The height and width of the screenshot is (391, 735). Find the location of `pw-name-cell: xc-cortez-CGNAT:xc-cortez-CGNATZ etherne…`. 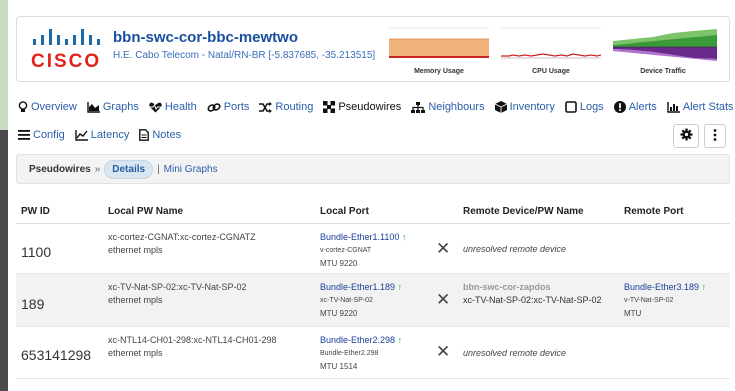

pw-name-cell: xc-cortez-CGNAT:xc-cortez-CGNATZ etherne… is located at coordinates (182, 244).